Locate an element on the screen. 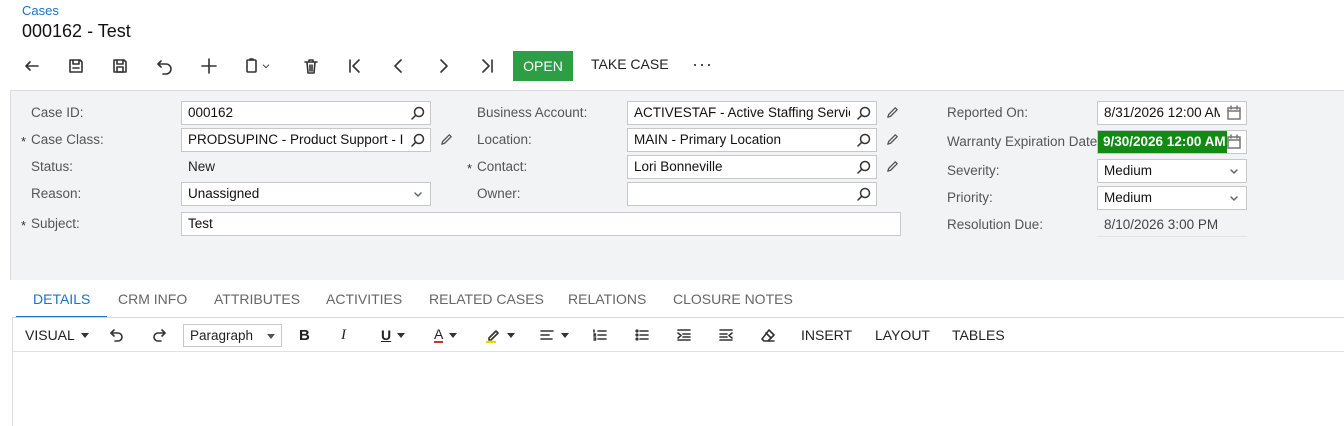 The image size is (1344, 426). indent-icon is located at coordinates (684, 335).